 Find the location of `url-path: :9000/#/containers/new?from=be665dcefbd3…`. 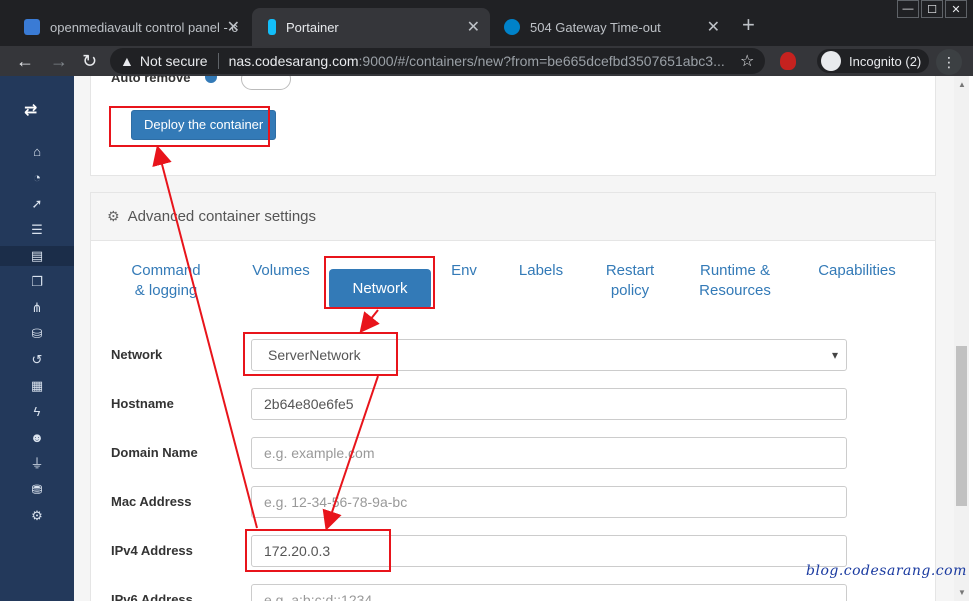

url-path: :9000/#/containers/new?from=be665dcefbd3… is located at coordinates (541, 61).